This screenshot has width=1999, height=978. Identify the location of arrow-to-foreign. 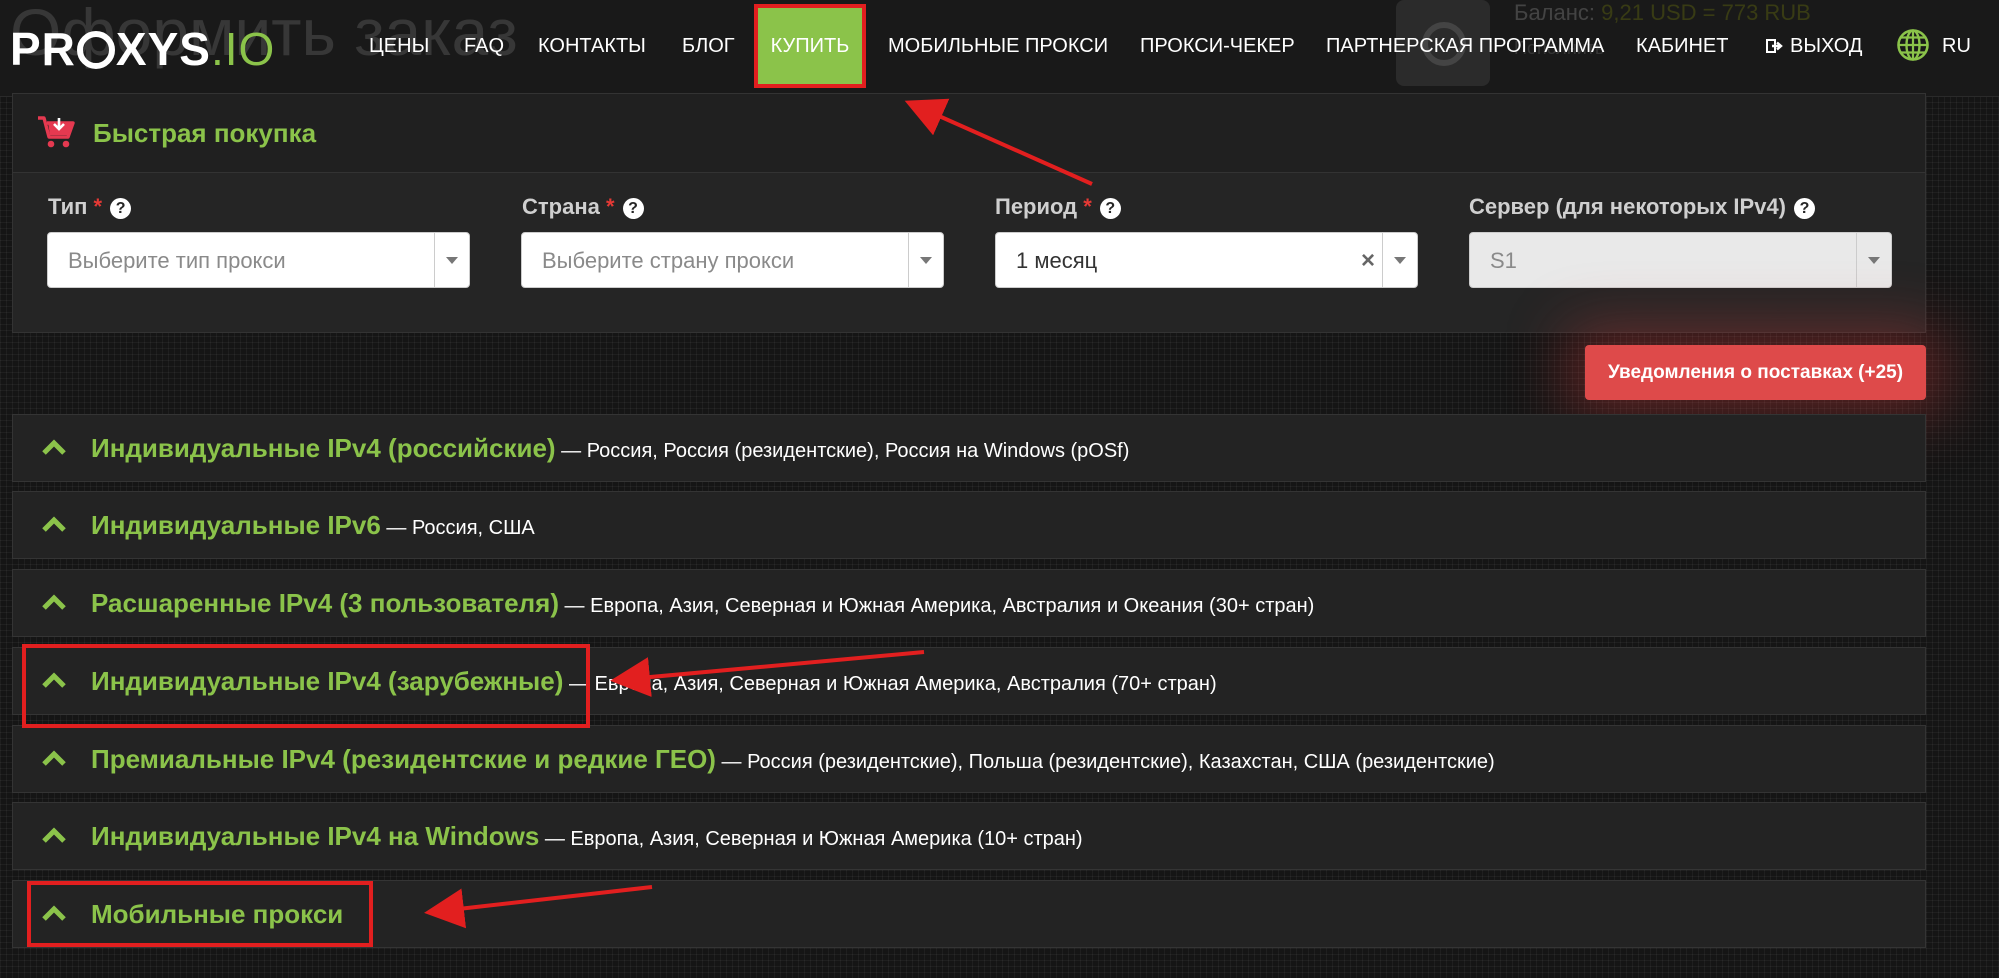
(767, 674).